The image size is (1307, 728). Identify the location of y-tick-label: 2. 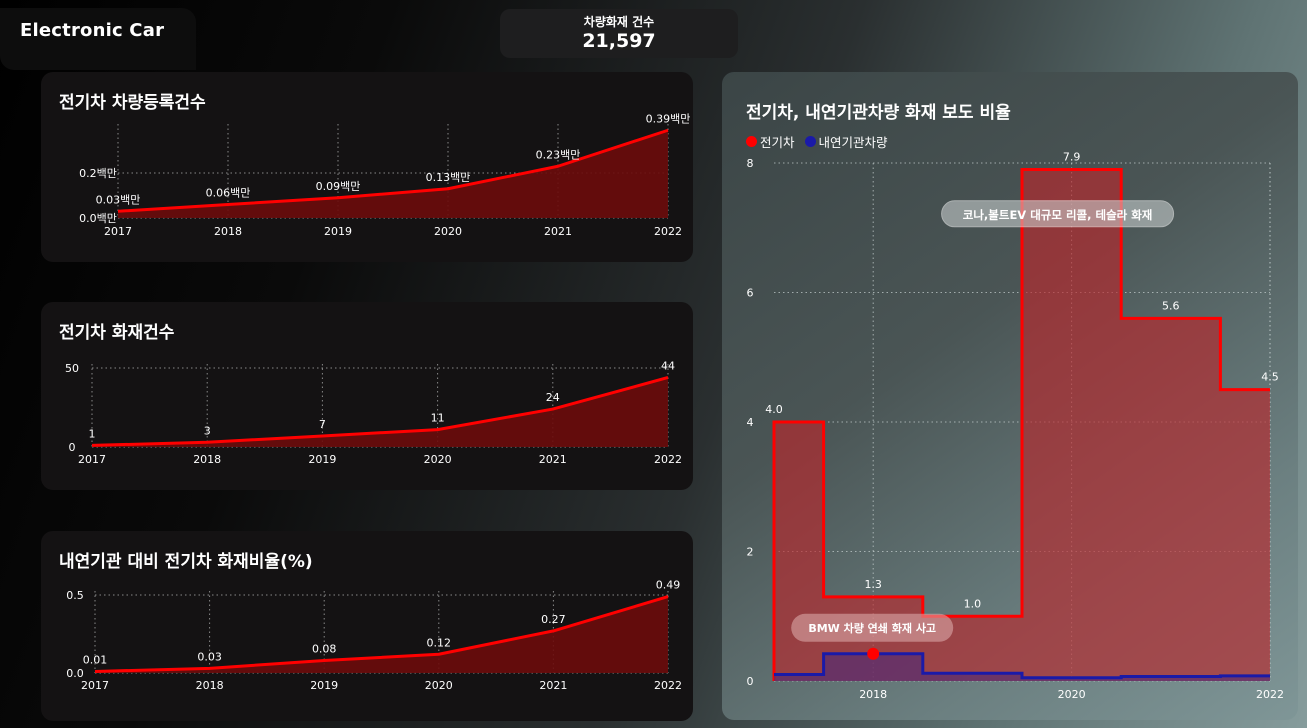
(750, 552).